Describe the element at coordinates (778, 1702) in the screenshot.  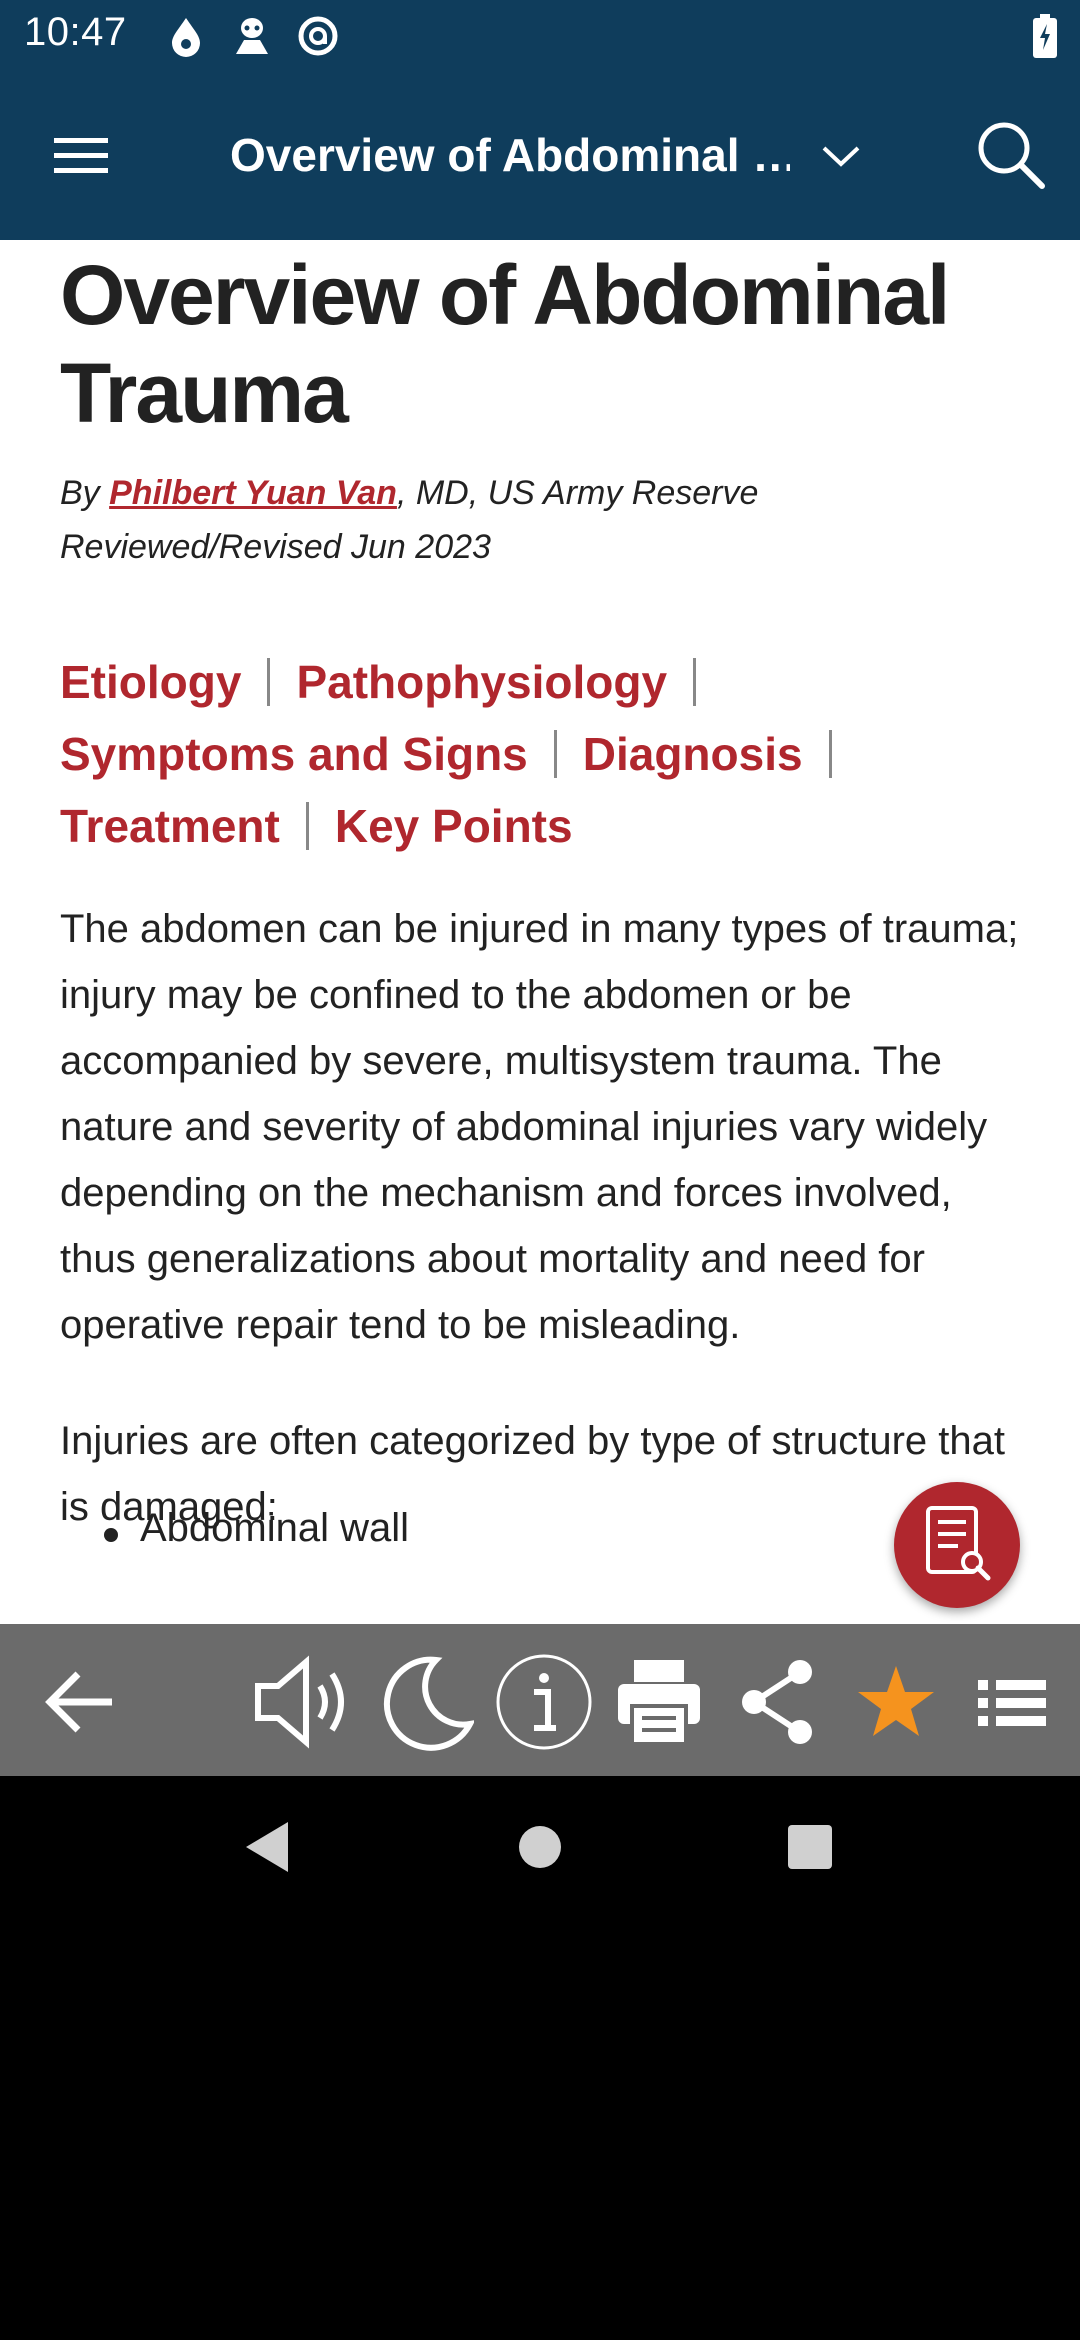
I see `share-icon` at that location.